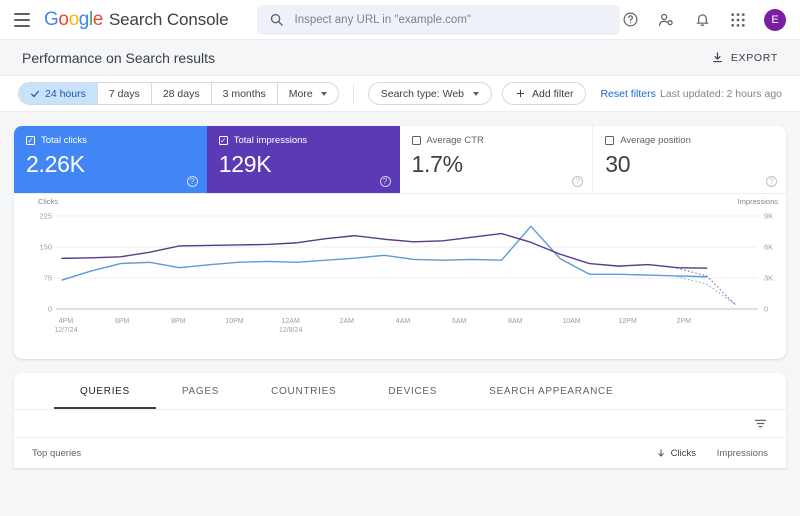 This screenshot has width=800, height=516. I want to click on download-icon, so click(717, 57).